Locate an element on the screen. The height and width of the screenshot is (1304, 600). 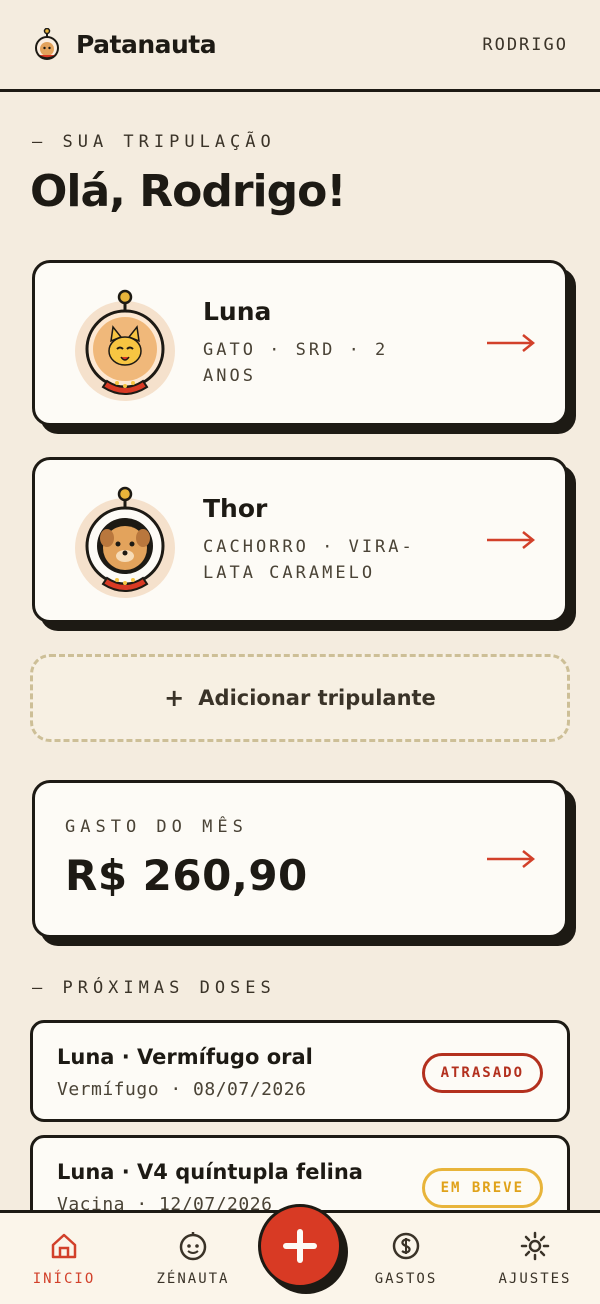
monthly-spend-card: GASTO DO MÊS R$ 260,90 is located at coordinates (300, 859).